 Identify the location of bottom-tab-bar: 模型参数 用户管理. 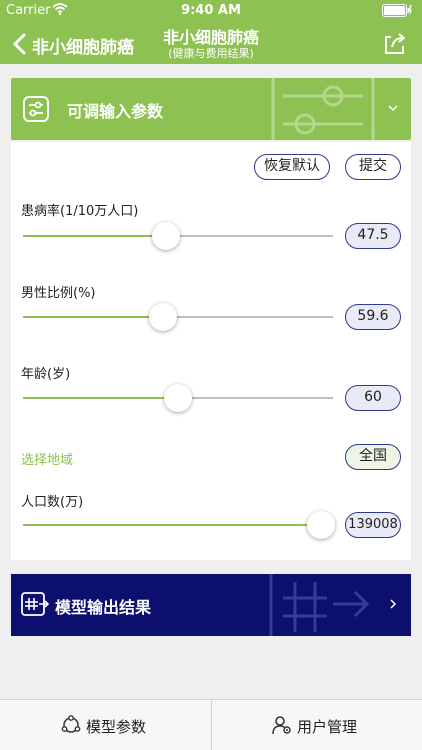
(211, 724).